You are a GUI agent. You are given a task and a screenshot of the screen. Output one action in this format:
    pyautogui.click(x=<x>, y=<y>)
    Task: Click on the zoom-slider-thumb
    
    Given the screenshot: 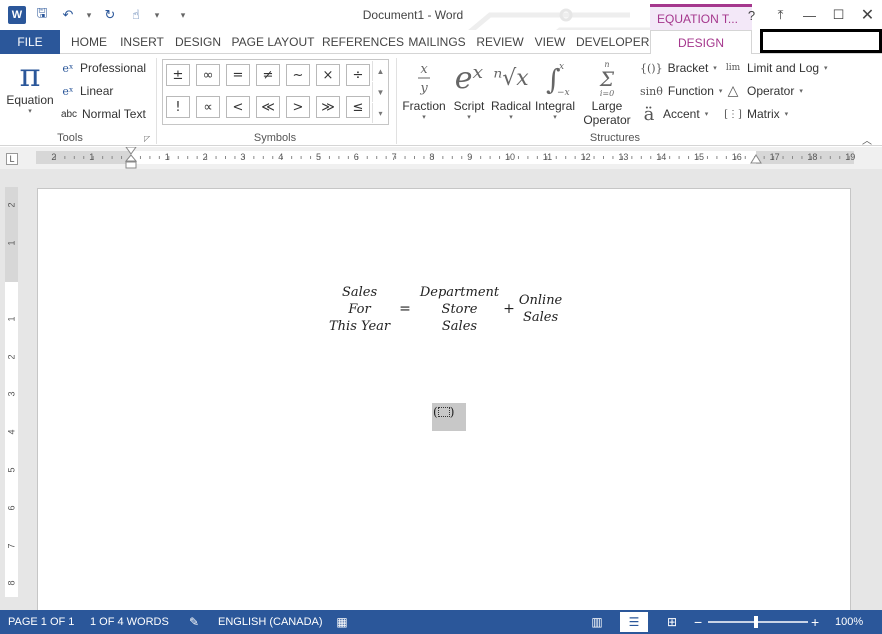 What is the action you would take?
    pyautogui.click(x=756, y=622)
    